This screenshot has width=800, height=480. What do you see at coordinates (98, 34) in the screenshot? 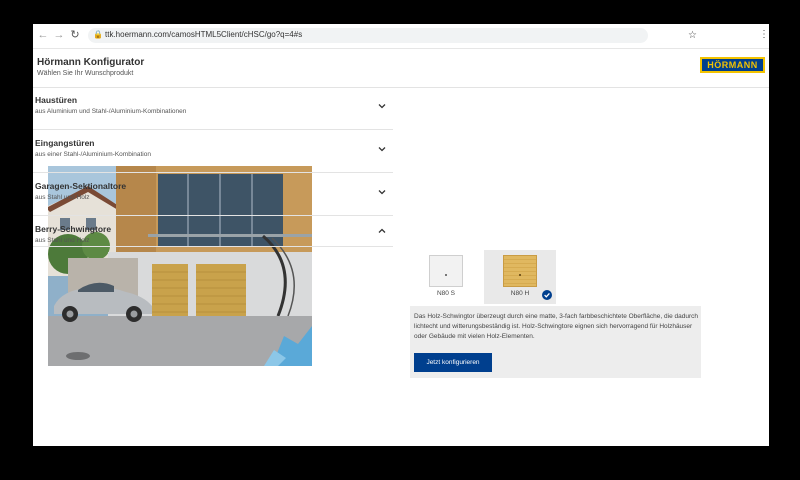
I see `lock-icon: 🔒` at bounding box center [98, 34].